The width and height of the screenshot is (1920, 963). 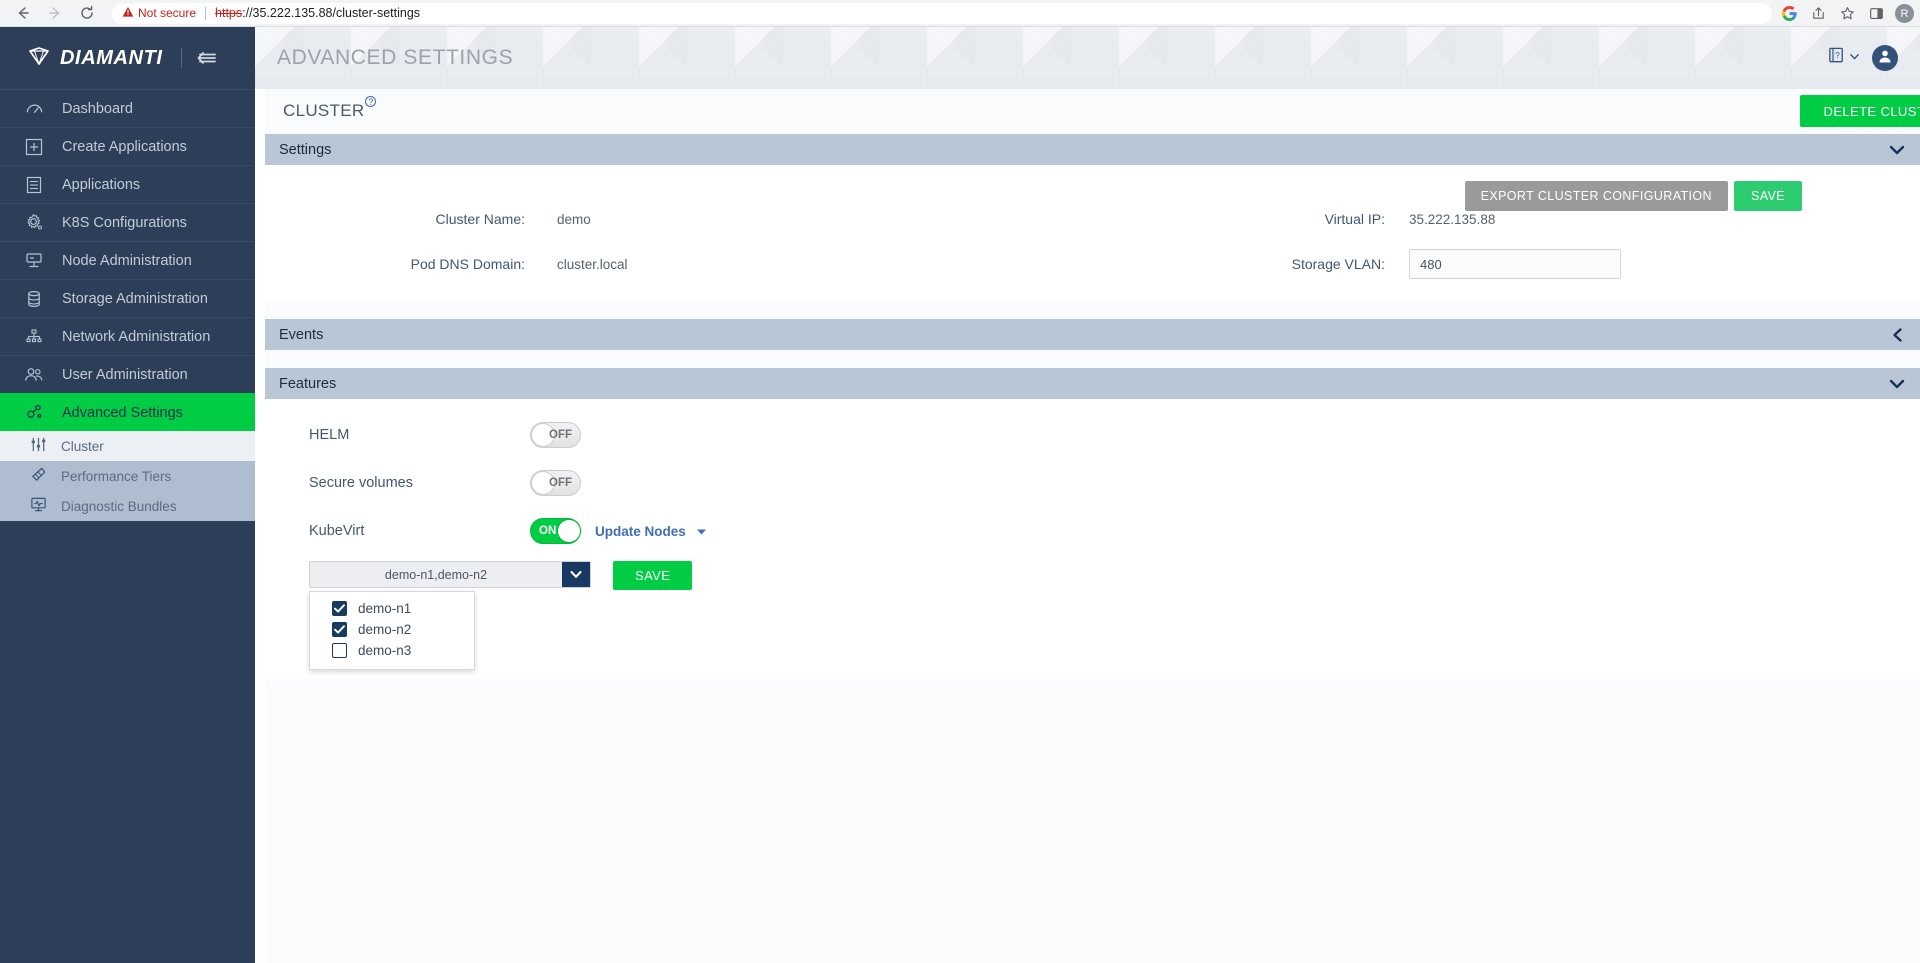 What do you see at coordinates (101, 184) in the screenshot?
I see `sidebar-item-label: Applications` at bounding box center [101, 184].